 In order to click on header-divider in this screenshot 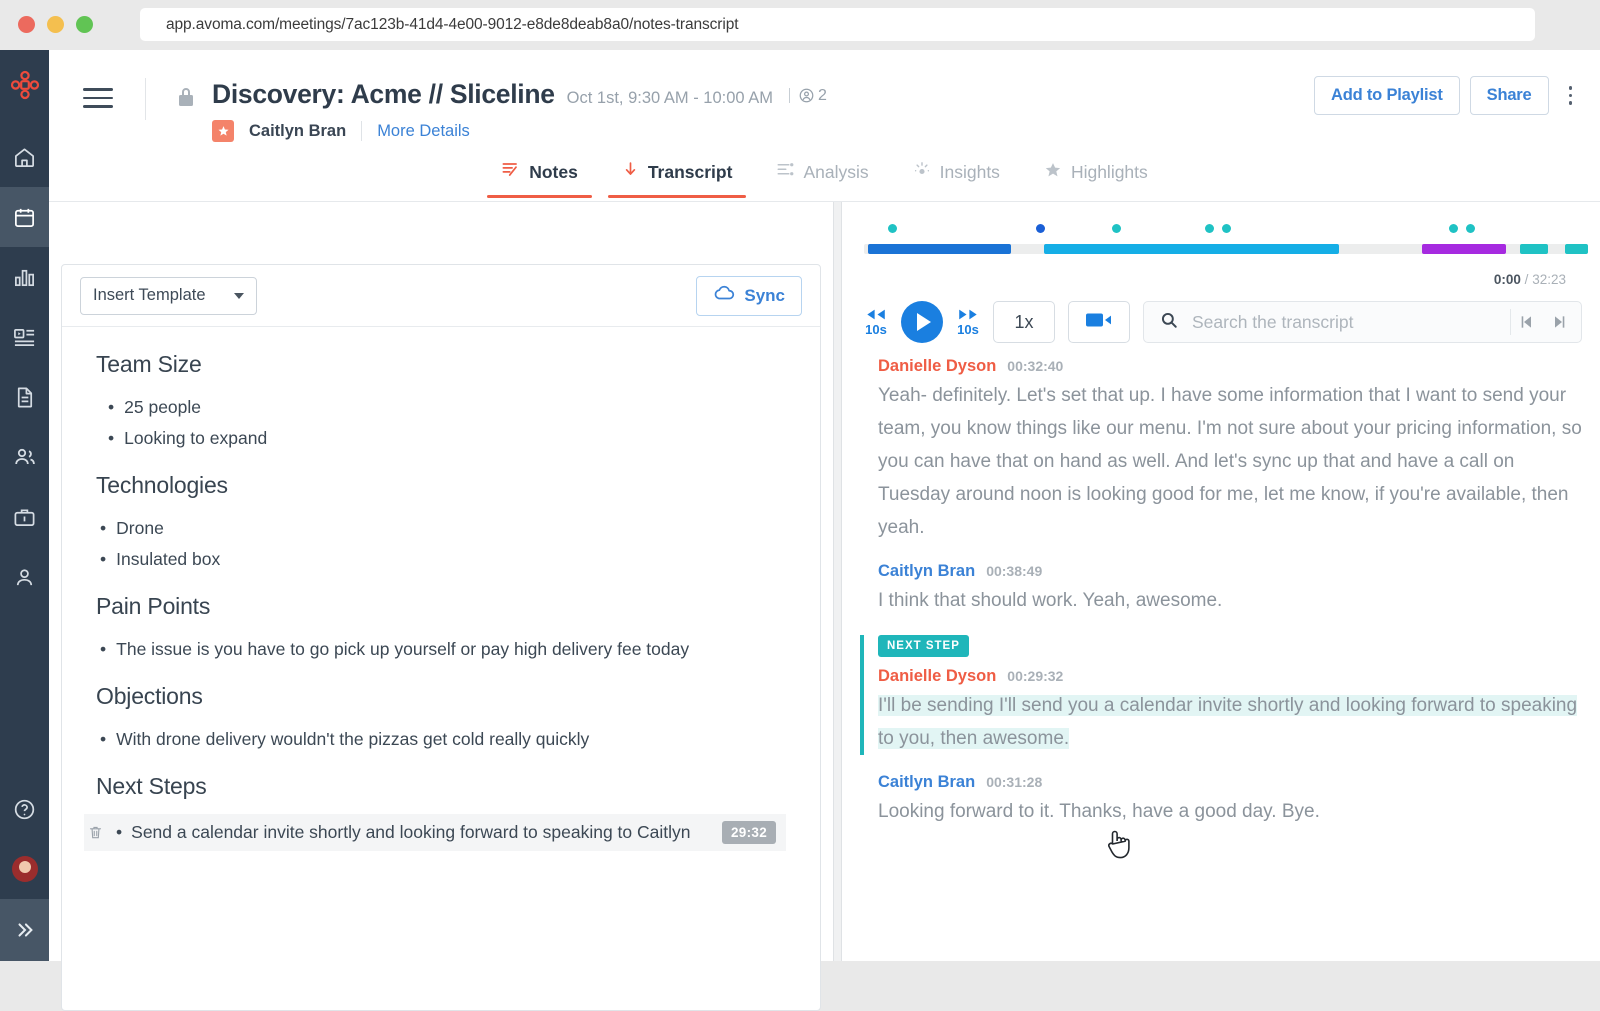, I will do `click(145, 99)`.